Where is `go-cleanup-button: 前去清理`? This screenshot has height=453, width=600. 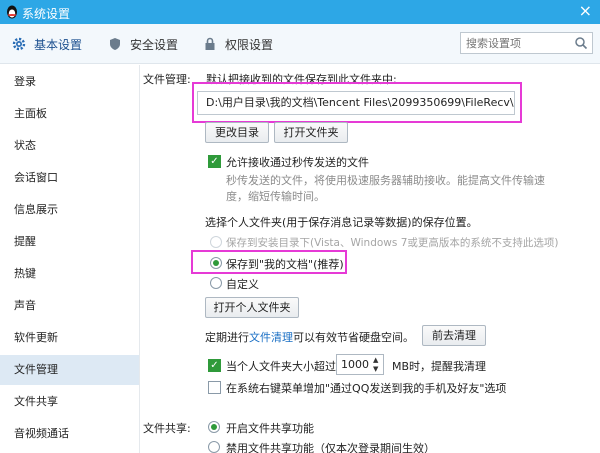 go-cleanup-button: 前去清理 is located at coordinates (454, 335).